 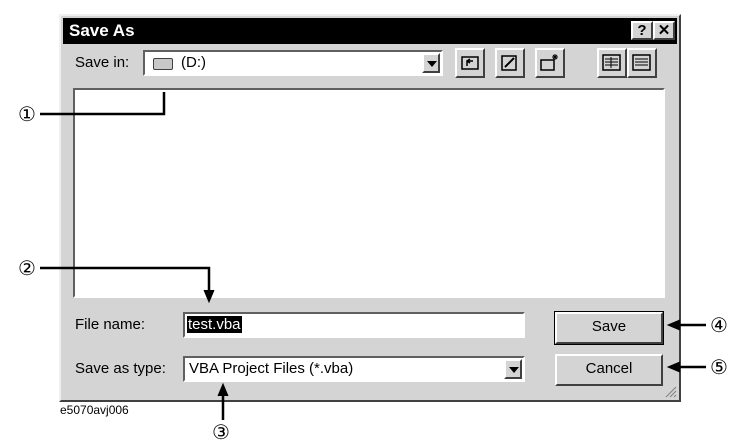 What do you see at coordinates (27, 268) in the screenshot?
I see `callout-2: ②` at bounding box center [27, 268].